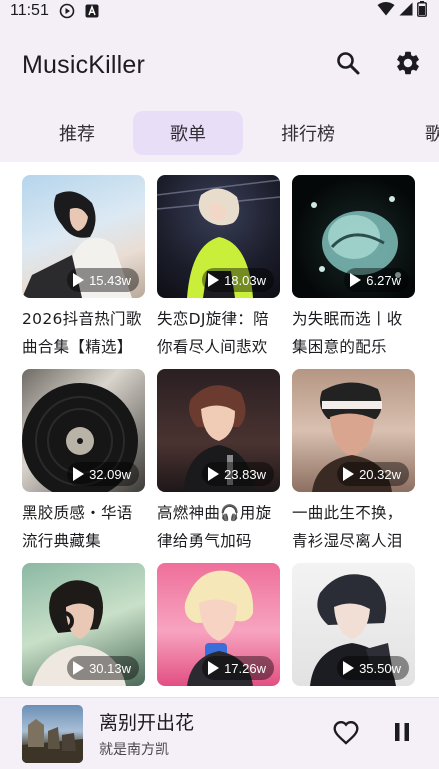 This screenshot has height=769, width=439. What do you see at coordinates (77, 527) in the screenshot?
I see `playlist-title: 黑胶质感・华语流行典藏集` at bounding box center [77, 527].